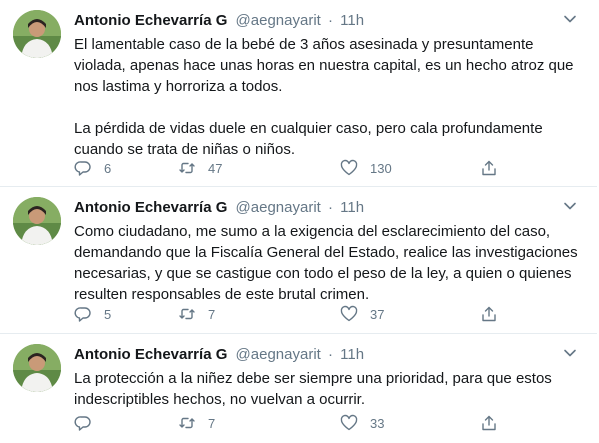 Image resolution: width=599 pixels, height=443 pixels. I want to click on retweet-button: 47, so click(200, 168).